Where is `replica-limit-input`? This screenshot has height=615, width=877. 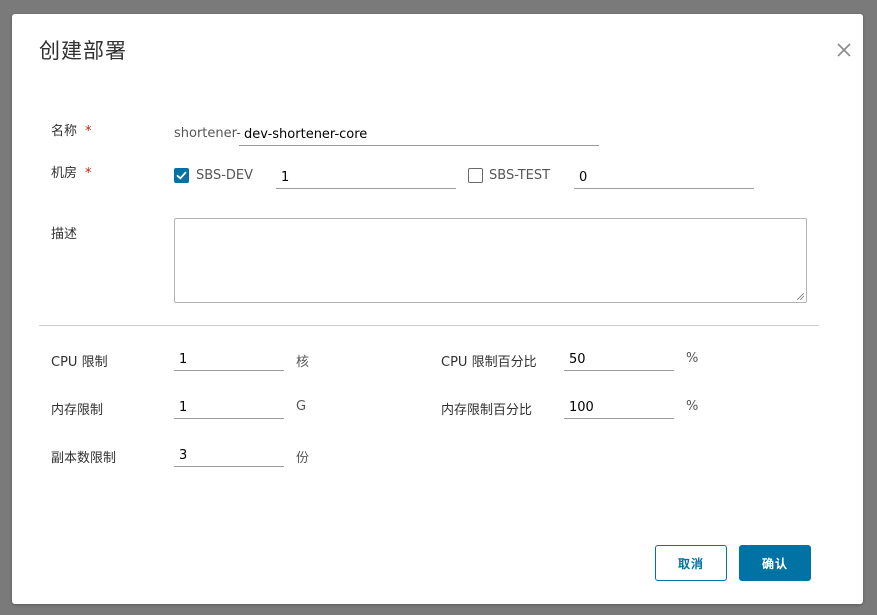
replica-limit-input is located at coordinates (229, 456).